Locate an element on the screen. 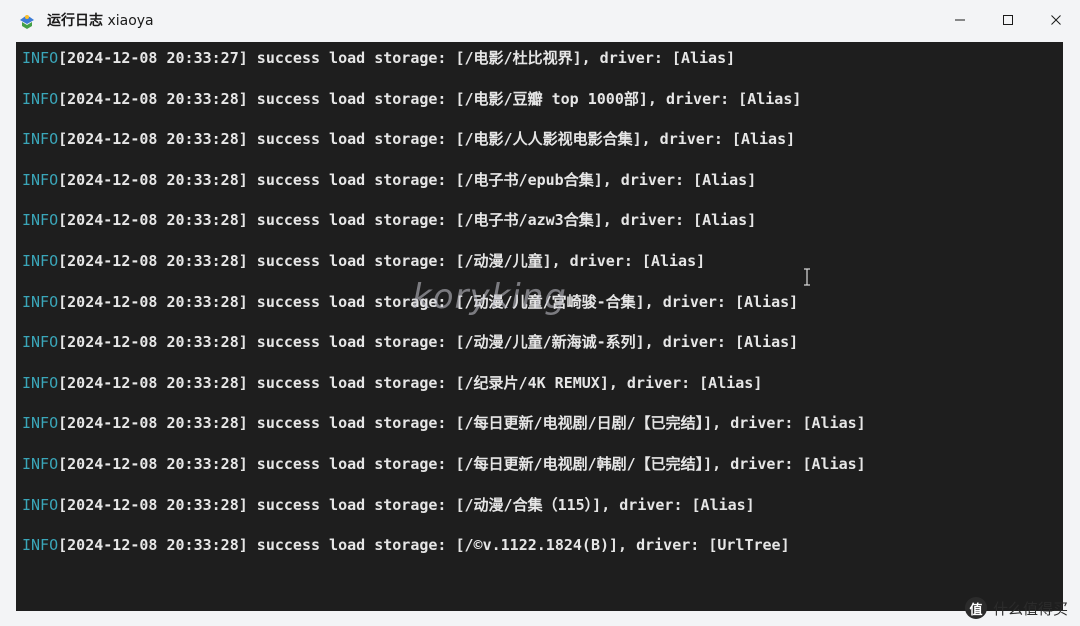 This screenshot has width=1080, height=626. close-icon is located at coordinates (1056, 20).